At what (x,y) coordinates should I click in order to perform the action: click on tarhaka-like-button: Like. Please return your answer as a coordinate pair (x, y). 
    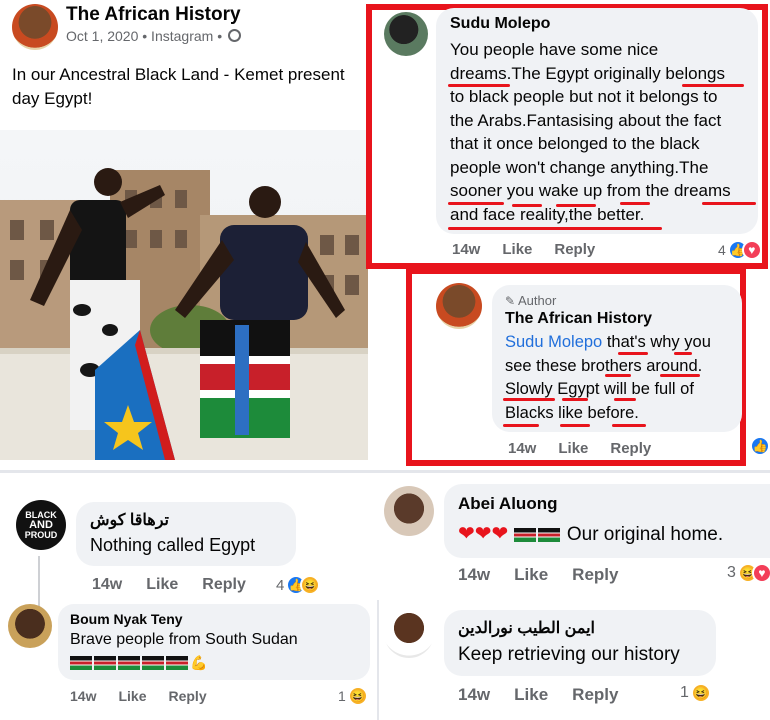
    Looking at the image, I should click on (162, 585).